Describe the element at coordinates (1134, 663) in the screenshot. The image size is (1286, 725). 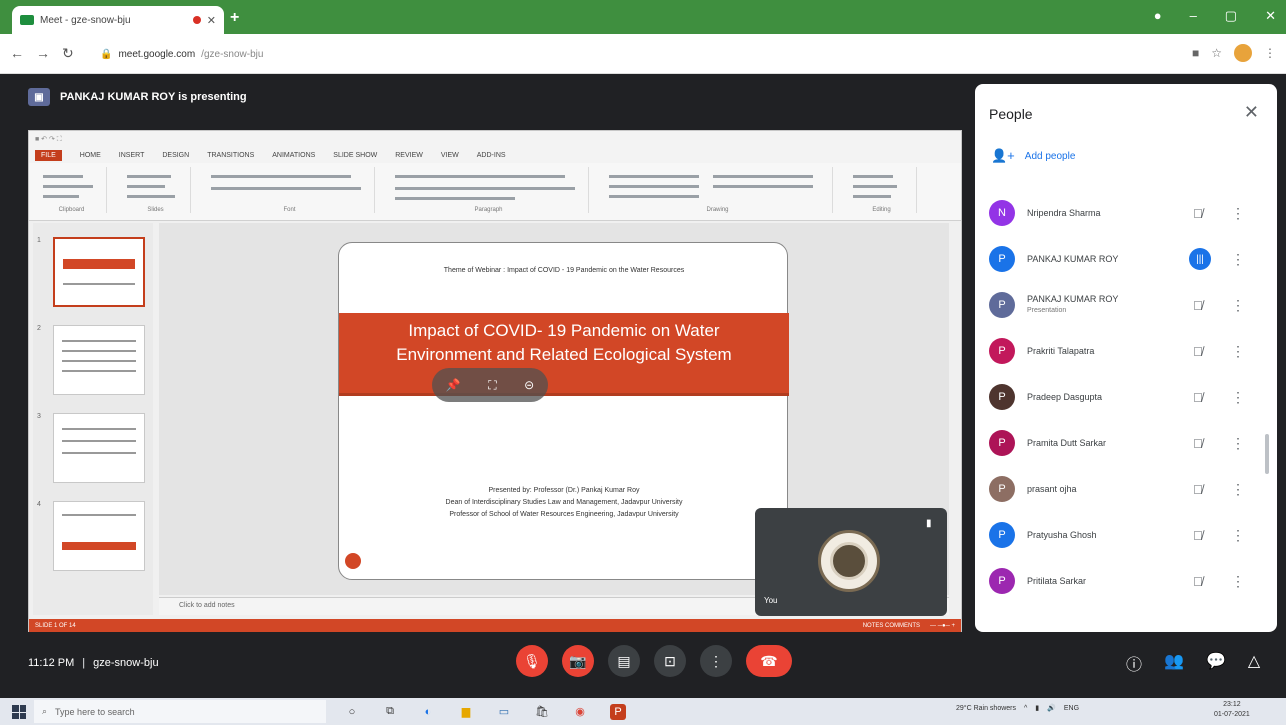
I see `info-icon: ⓘ` at that location.